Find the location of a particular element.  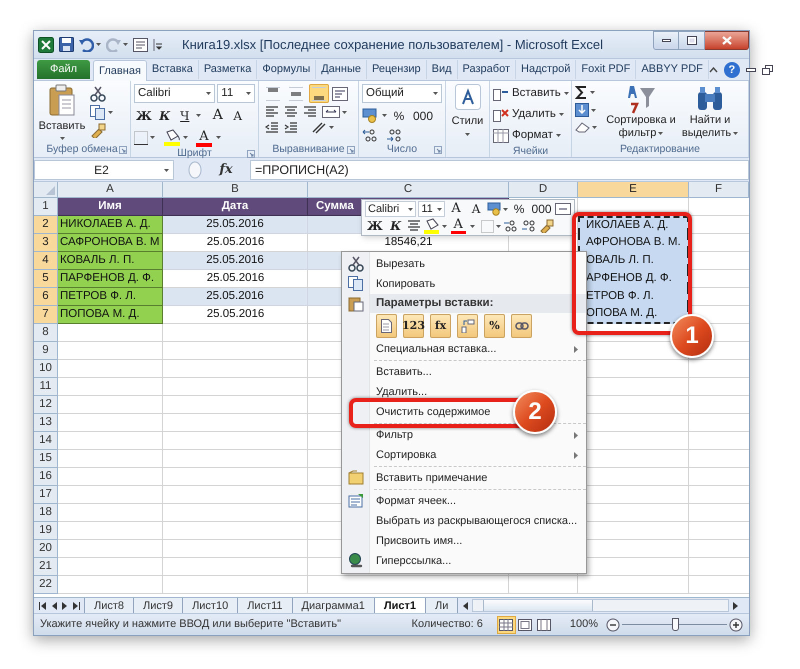

format-painter-icon is located at coordinates (546, 226).